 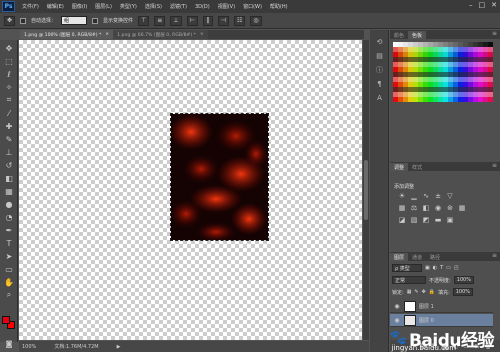 I want to click on menu-type: 类型(Y), so click(x=128, y=6).